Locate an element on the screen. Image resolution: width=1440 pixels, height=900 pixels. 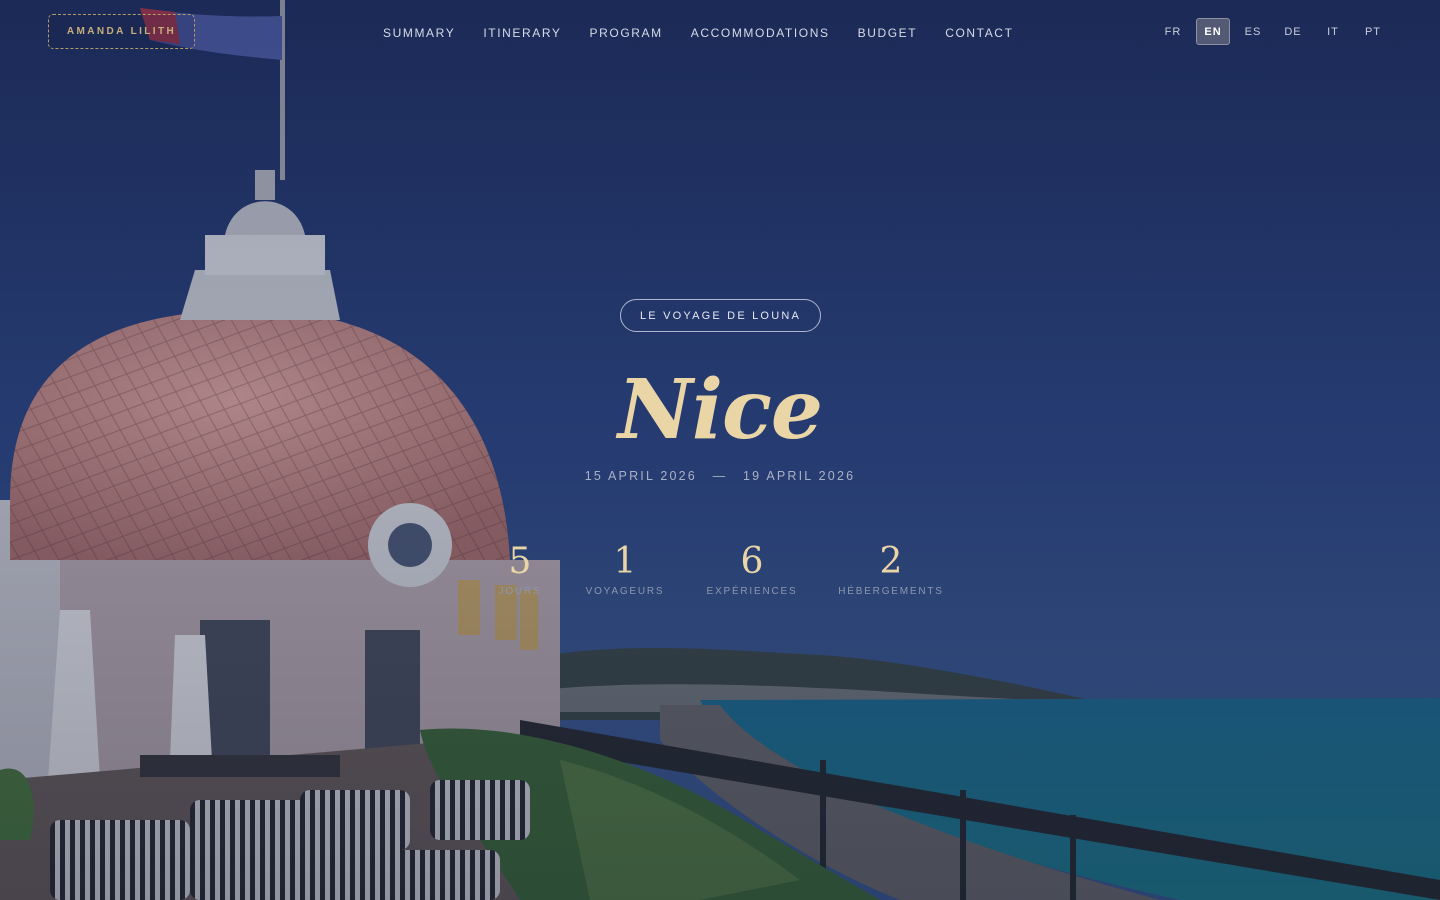
lang-pt: PT is located at coordinates (1373, 31).